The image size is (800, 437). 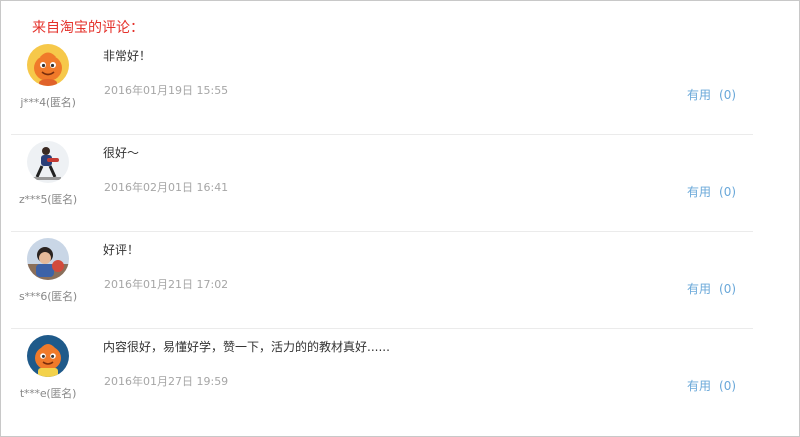 What do you see at coordinates (121, 153) in the screenshot?
I see `review-content: 很好～` at bounding box center [121, 153].